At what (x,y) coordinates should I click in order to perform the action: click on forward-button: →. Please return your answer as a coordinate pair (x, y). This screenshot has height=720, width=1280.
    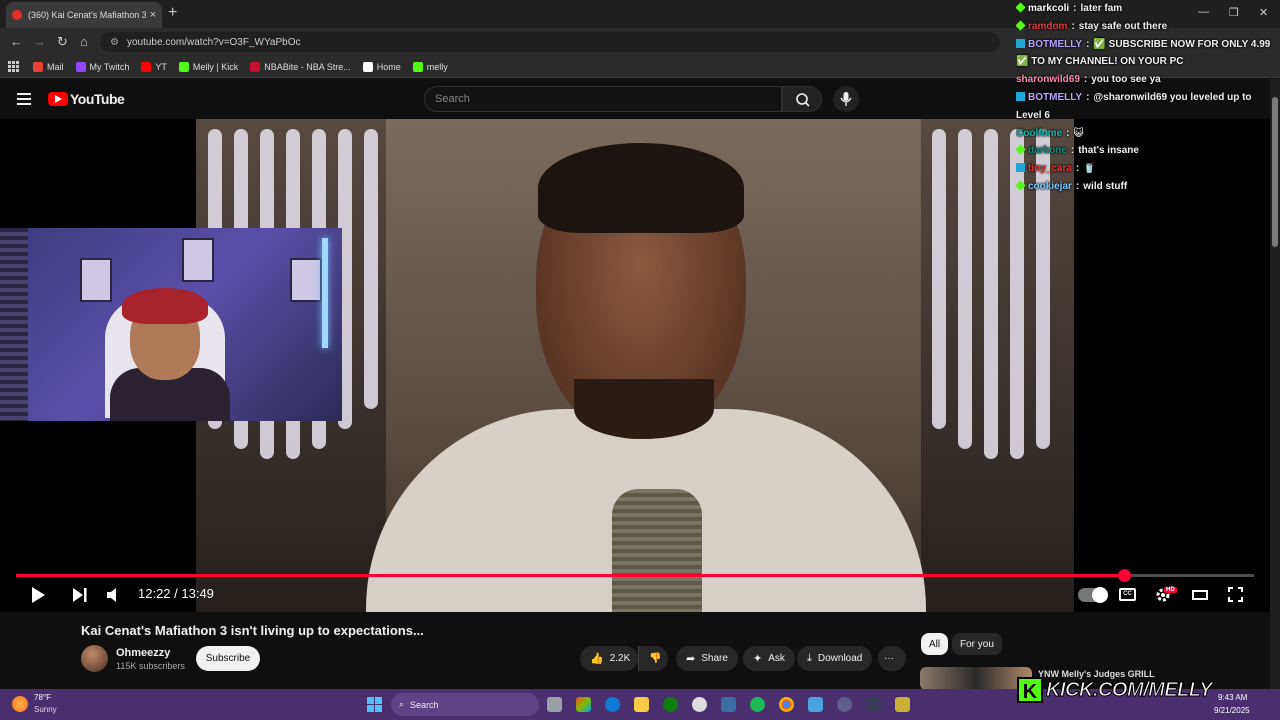
    Looking at the image, I should click on (39, 41).